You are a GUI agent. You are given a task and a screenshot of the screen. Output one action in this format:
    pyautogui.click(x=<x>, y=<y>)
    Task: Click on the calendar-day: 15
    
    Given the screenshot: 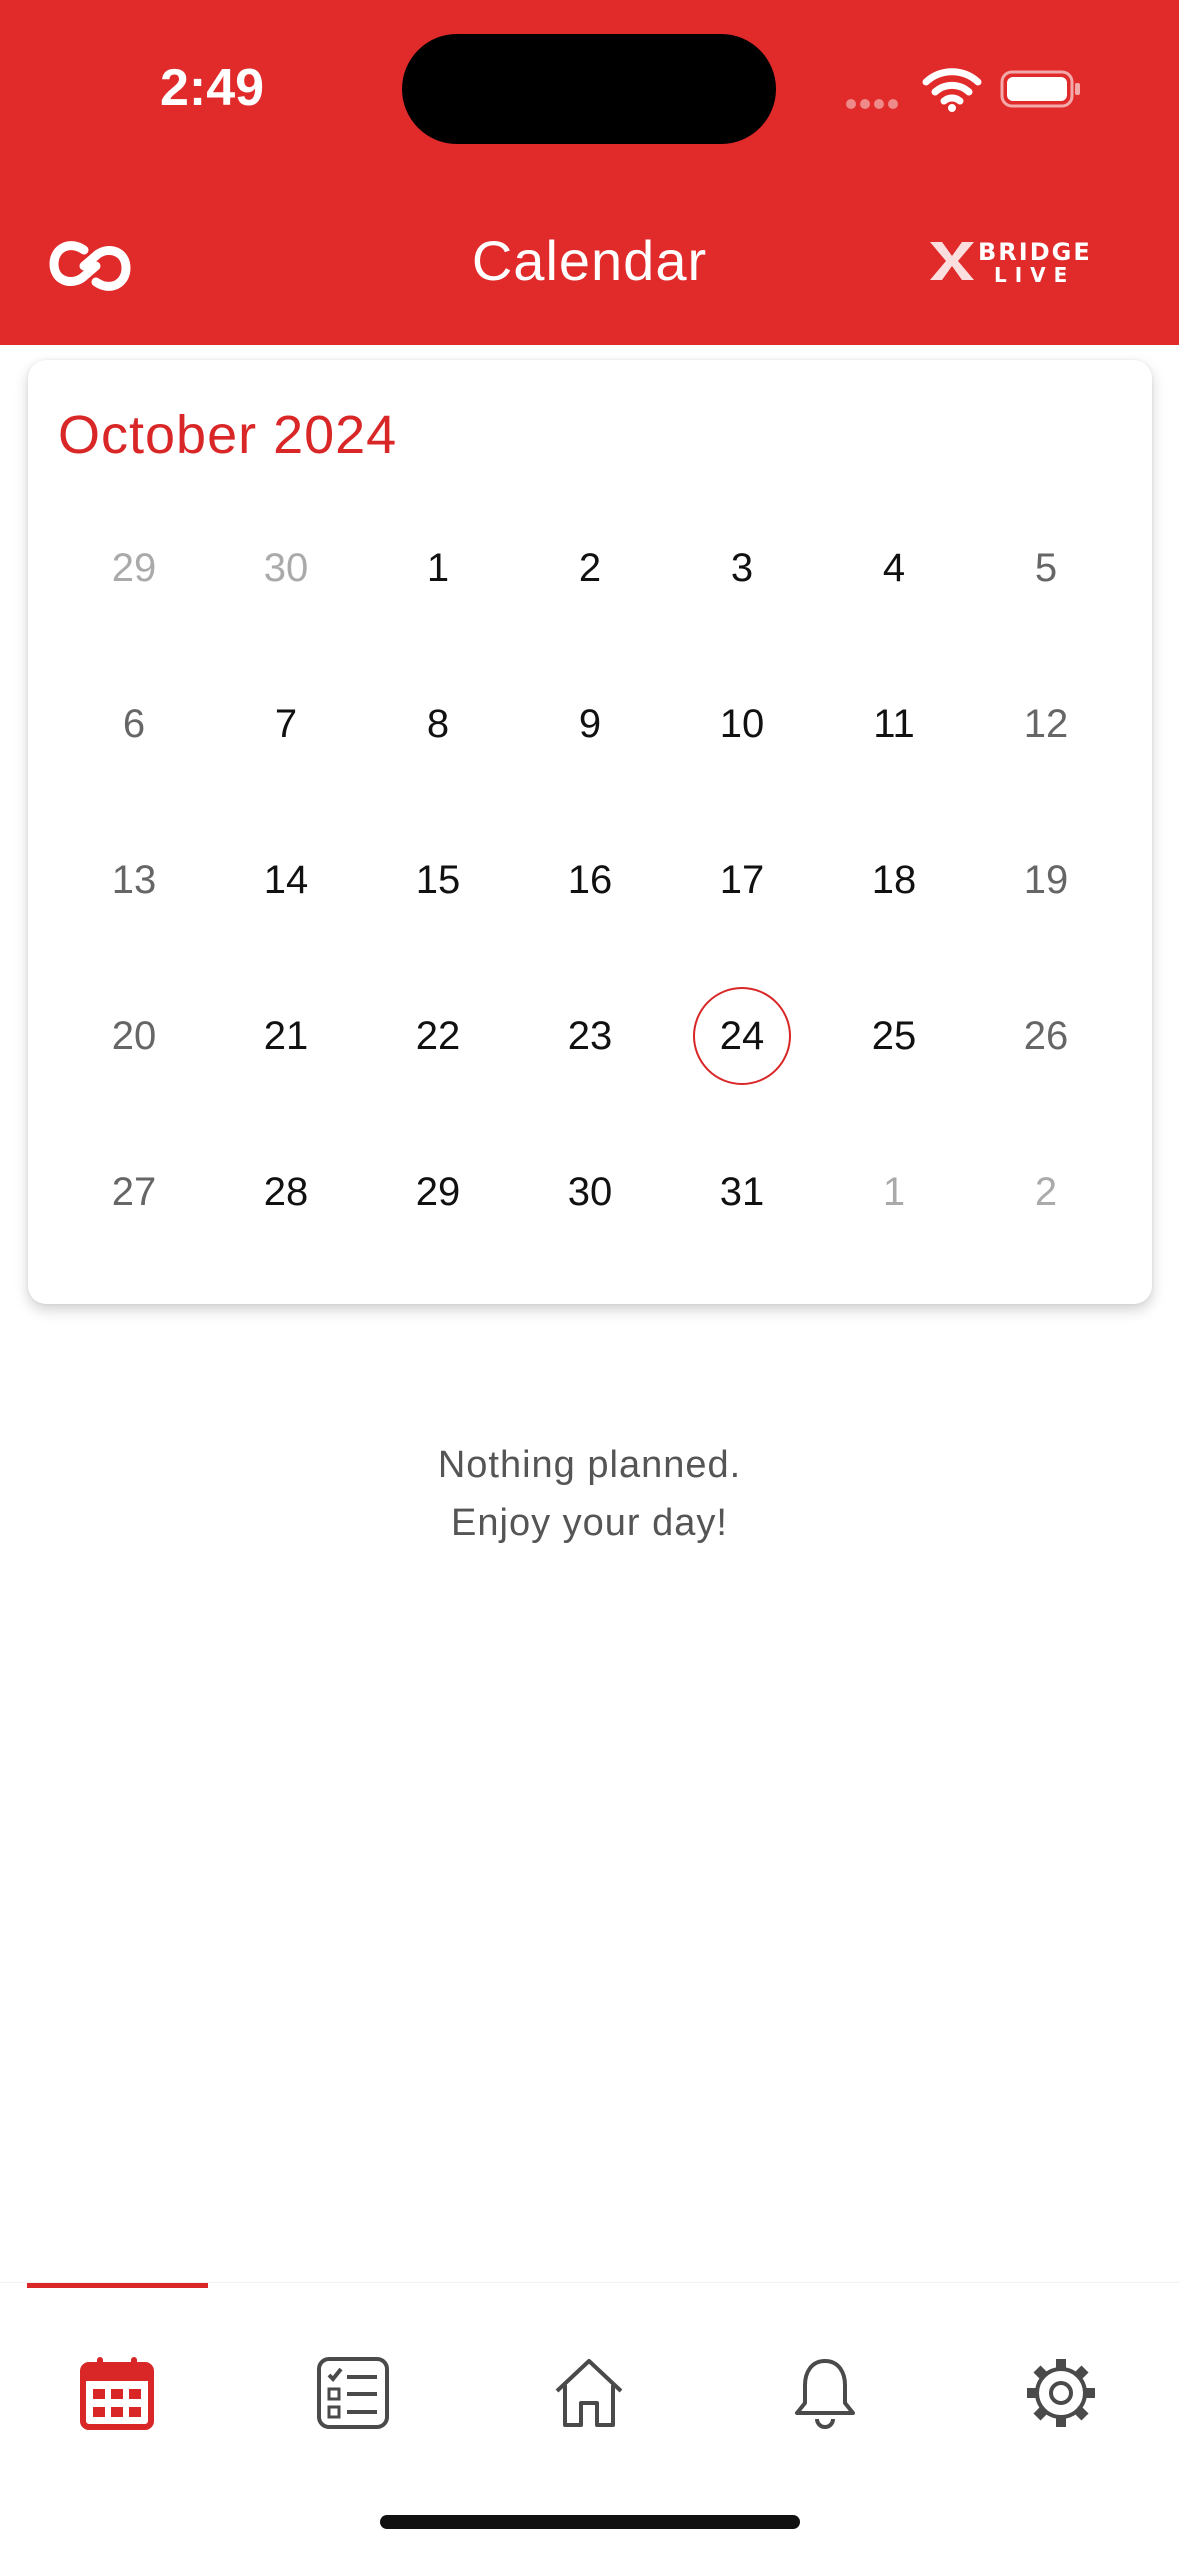 What is the action you would take?
    pyautogui.click(x=438, y=880)
    